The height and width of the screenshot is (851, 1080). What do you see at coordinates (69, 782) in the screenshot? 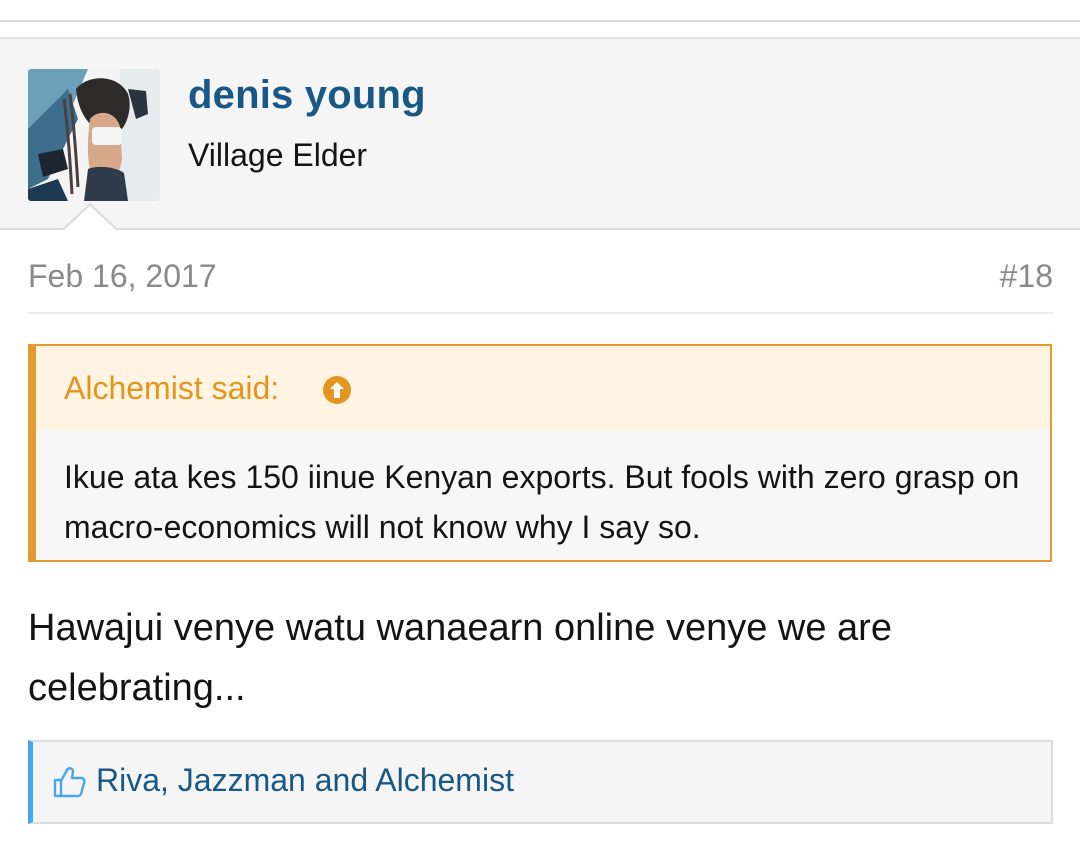
I see `thumbs-up-icon` at bounding box center [69, 782].